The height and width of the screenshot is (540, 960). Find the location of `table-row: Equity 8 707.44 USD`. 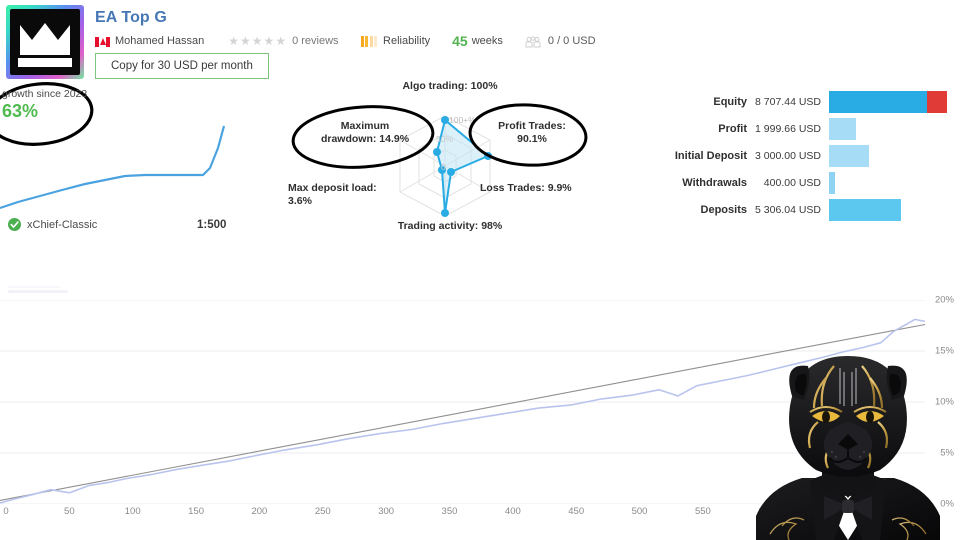

table-row: Equity 8 707.44 USD is located at coordinates (810, 101).